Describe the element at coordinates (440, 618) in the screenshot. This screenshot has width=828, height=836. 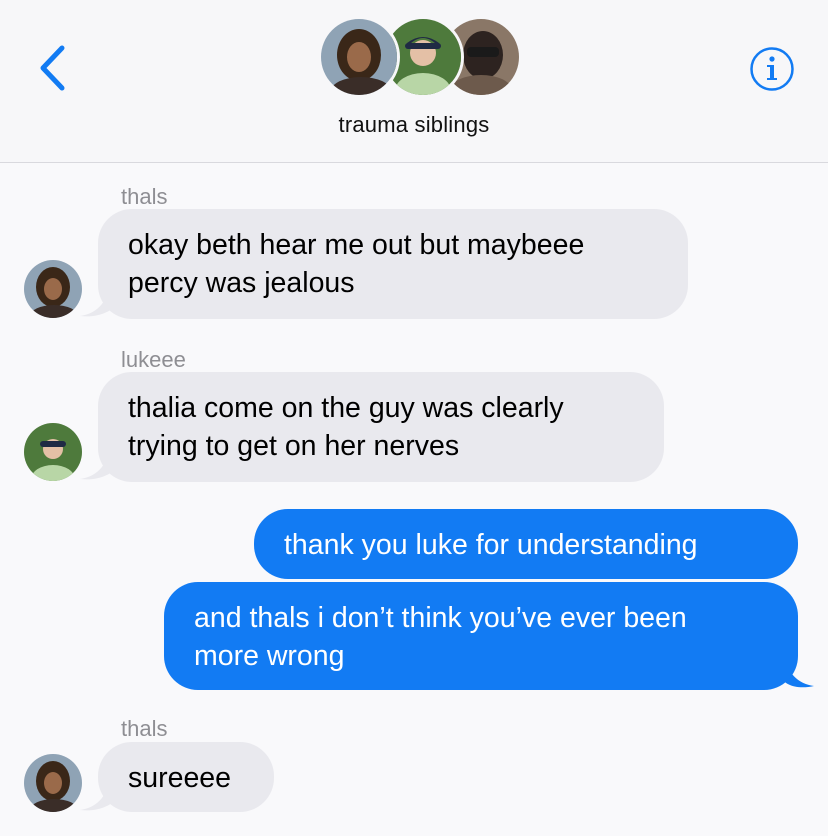
I see `message-text: and thals i don’t think you’ve ever been` at that location.